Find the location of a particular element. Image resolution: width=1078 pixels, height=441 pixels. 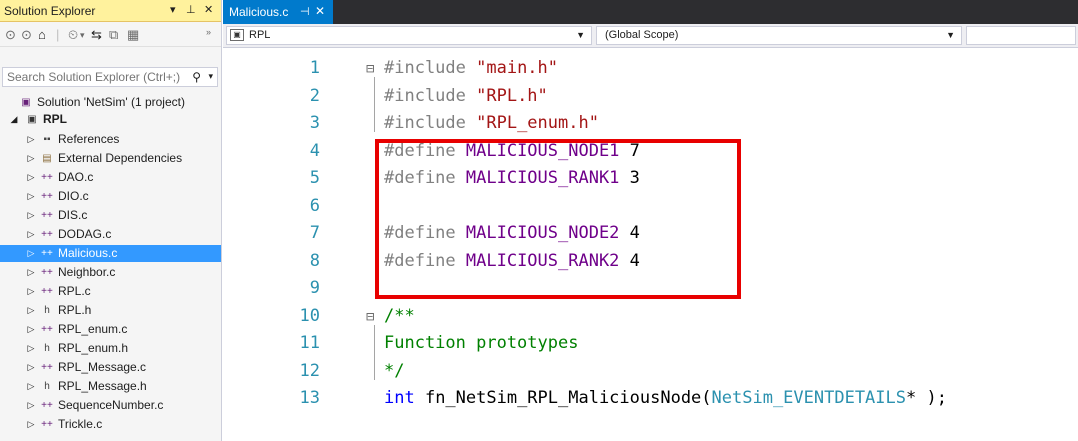

line-number: 2 is located at coordinates (314, 95).